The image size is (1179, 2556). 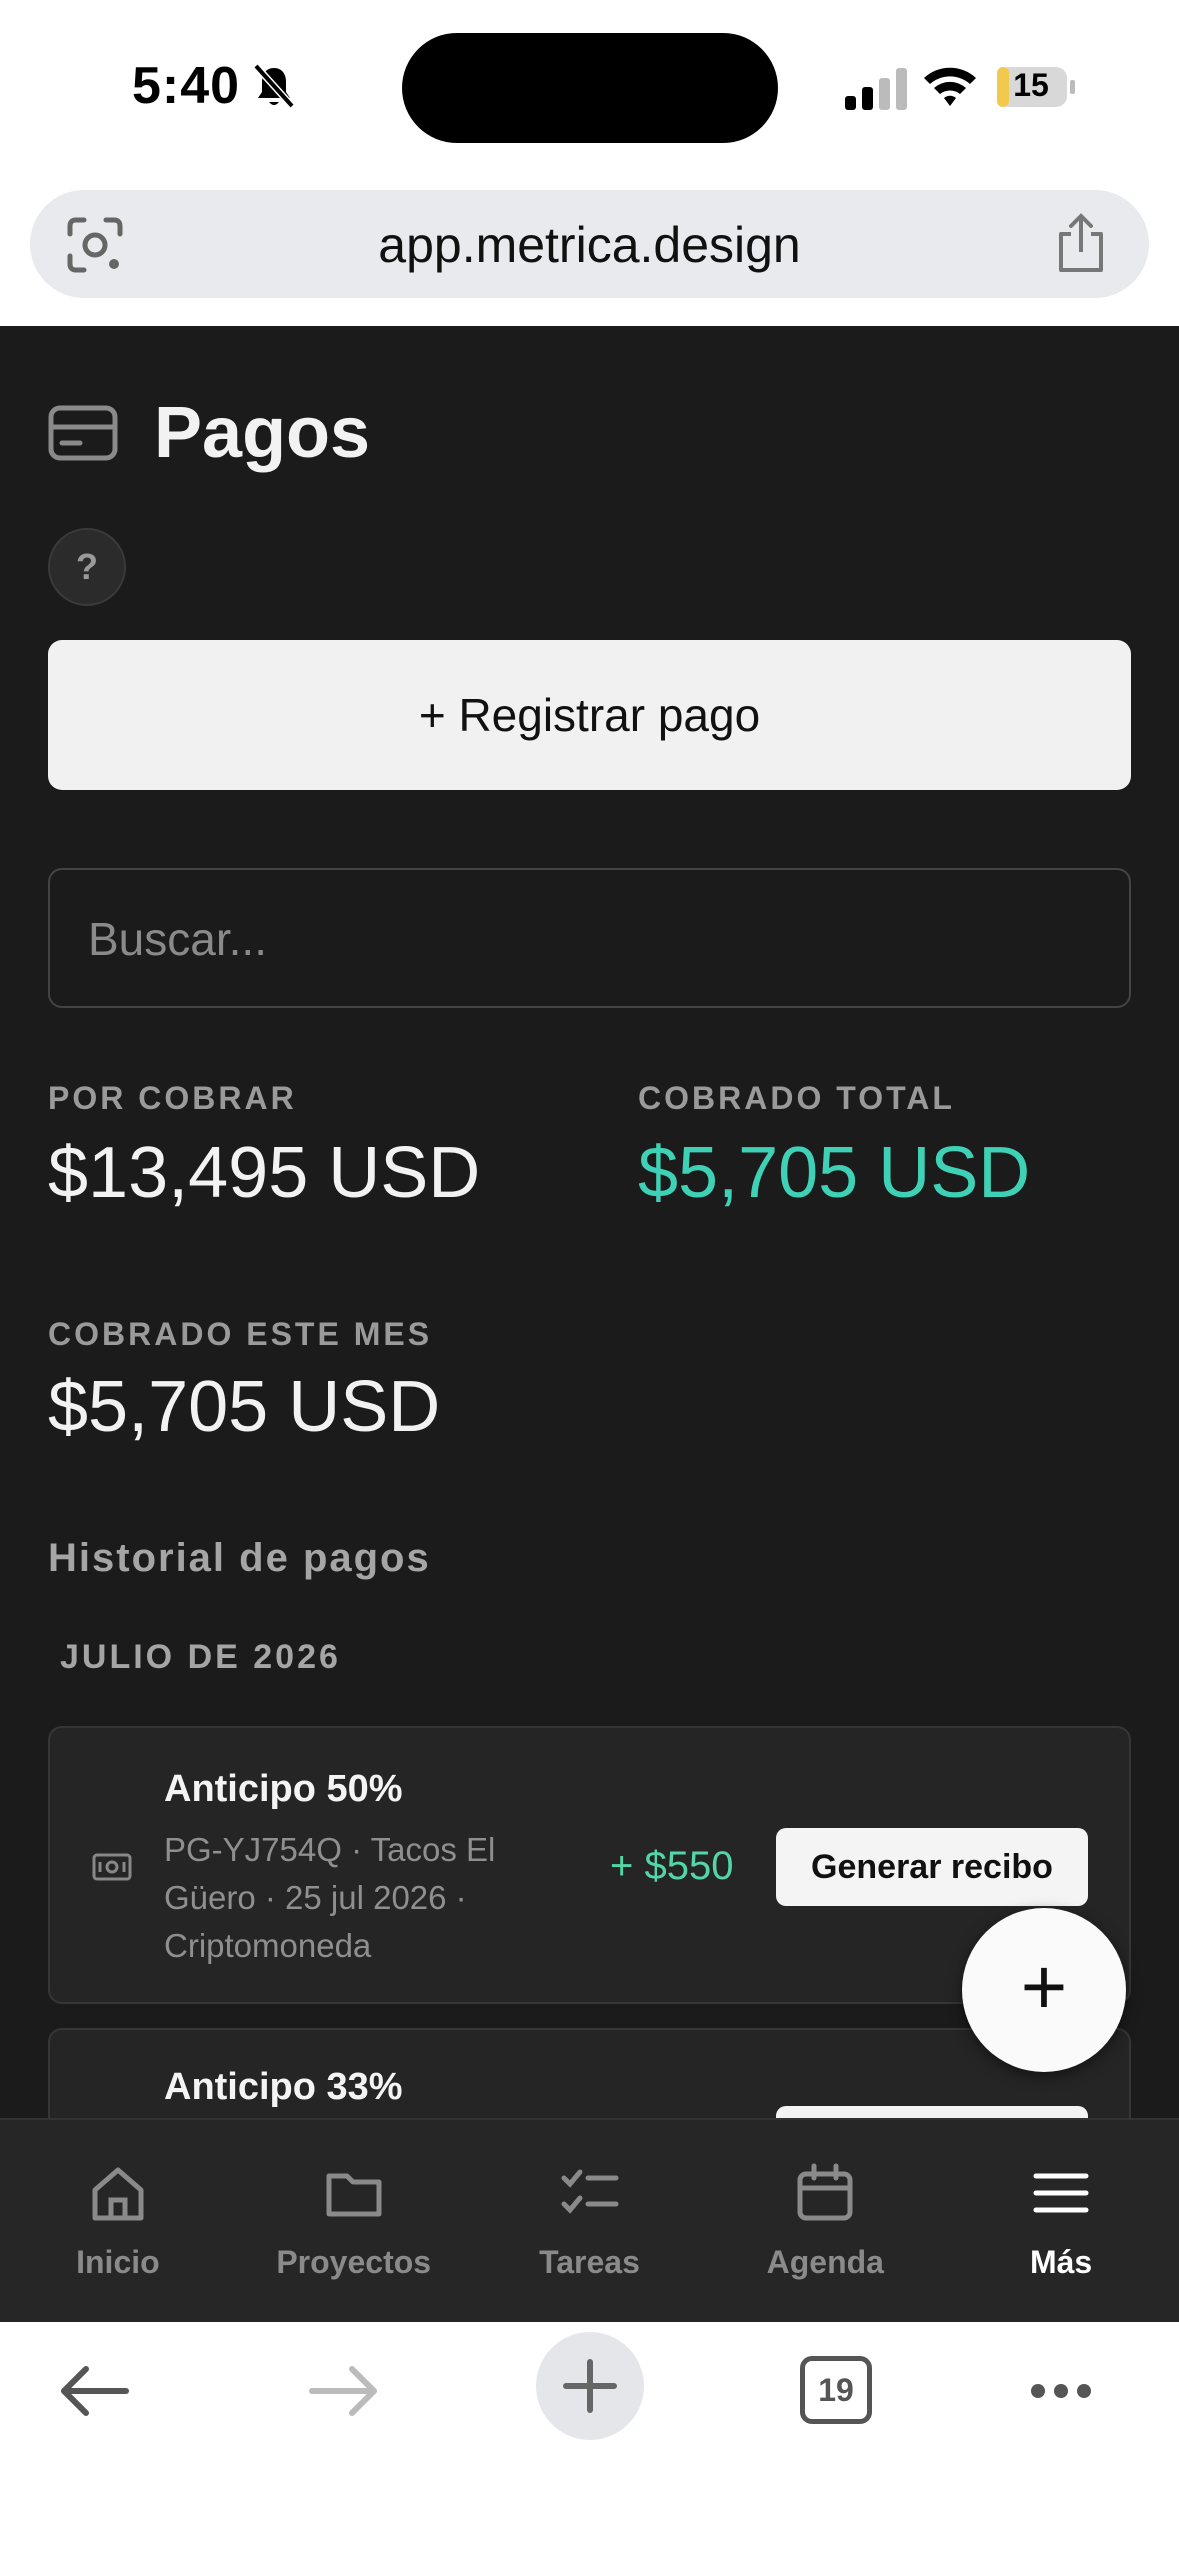 I want to click on cellular-signal-icon, so click(x=876, y=89).